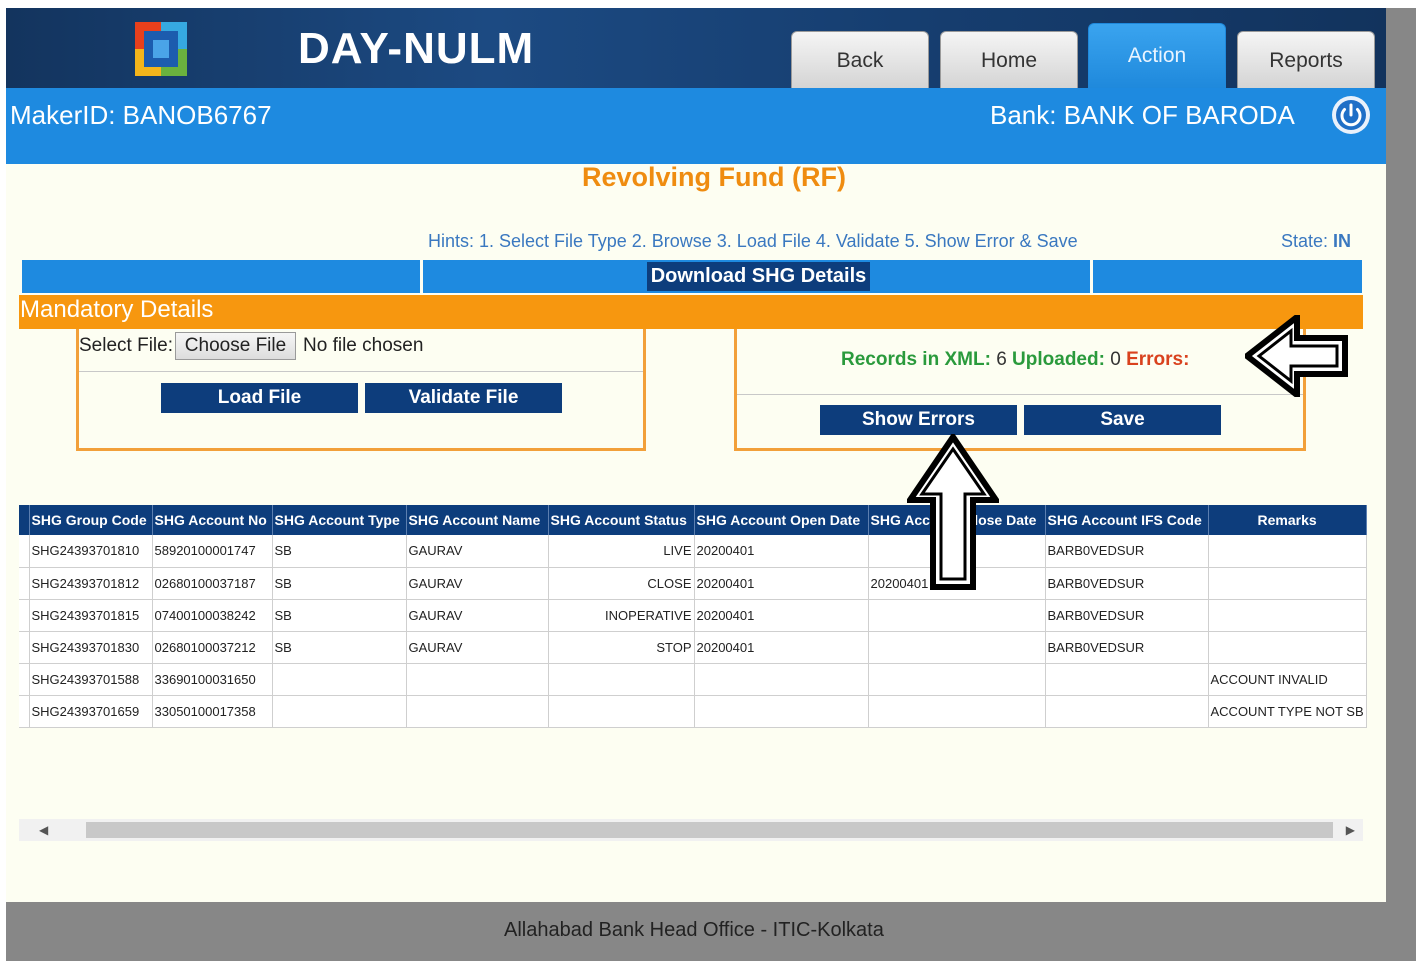 The image size is (1423, 961). Describe the element at coordinates (212, 679) in the screenshot. I see `table-cell: 33690100031650` at that location.